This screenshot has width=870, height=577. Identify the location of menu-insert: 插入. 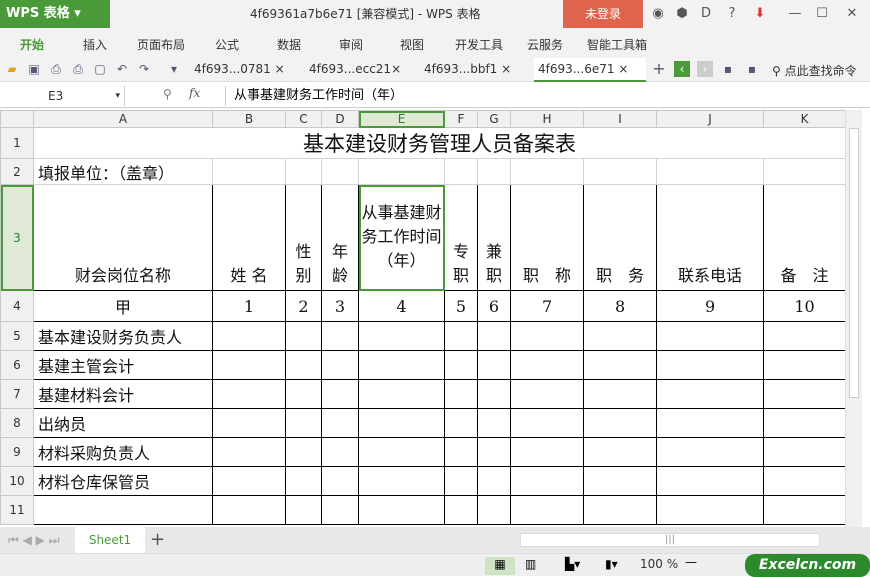
(95, 44).